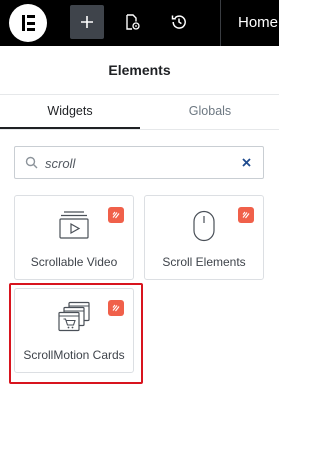  I want to click on elementor-logo-icon, so click(28, 23).